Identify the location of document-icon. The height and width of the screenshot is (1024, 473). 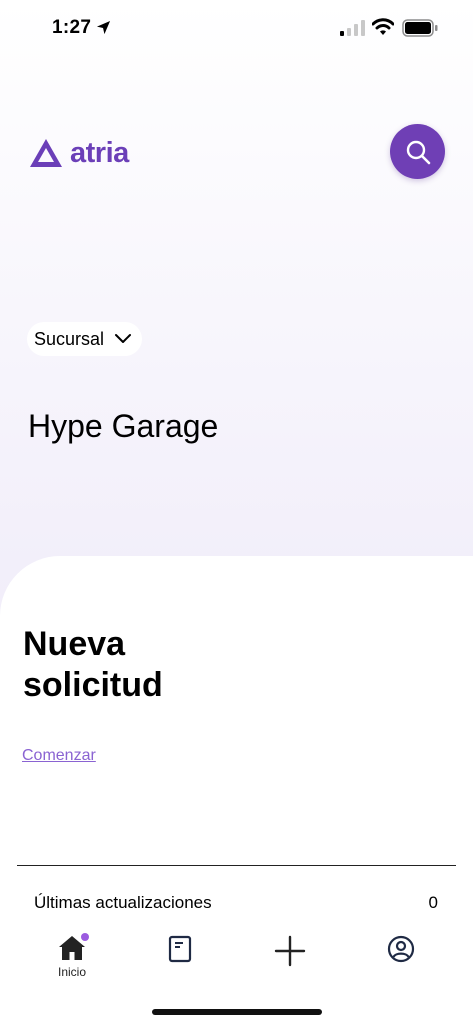
(180, 949).